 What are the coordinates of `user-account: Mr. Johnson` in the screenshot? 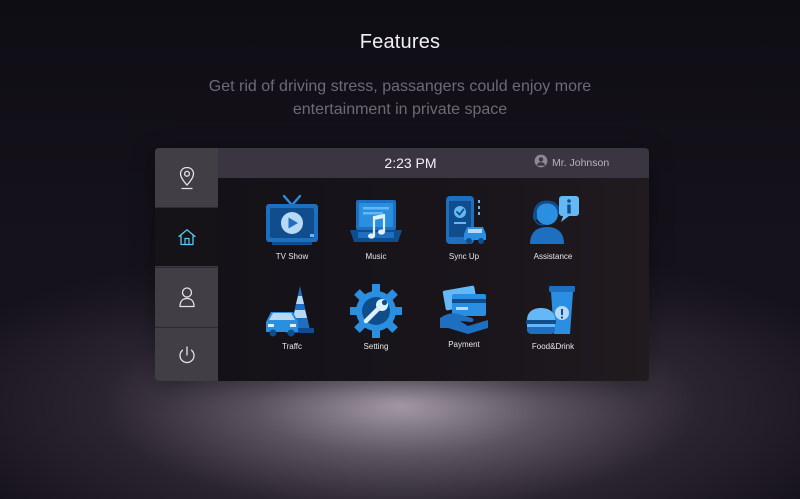 It's located at (571, 163).